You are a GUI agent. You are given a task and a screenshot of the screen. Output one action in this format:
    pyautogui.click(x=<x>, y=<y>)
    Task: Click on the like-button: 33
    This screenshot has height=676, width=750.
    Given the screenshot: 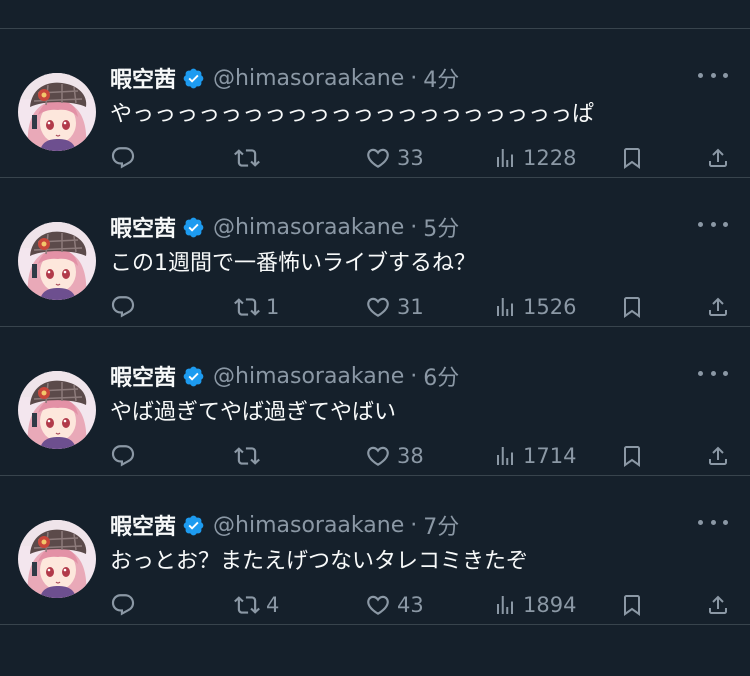 What is the action you would take?
    pyautogui.click(x=394, y=158)
    